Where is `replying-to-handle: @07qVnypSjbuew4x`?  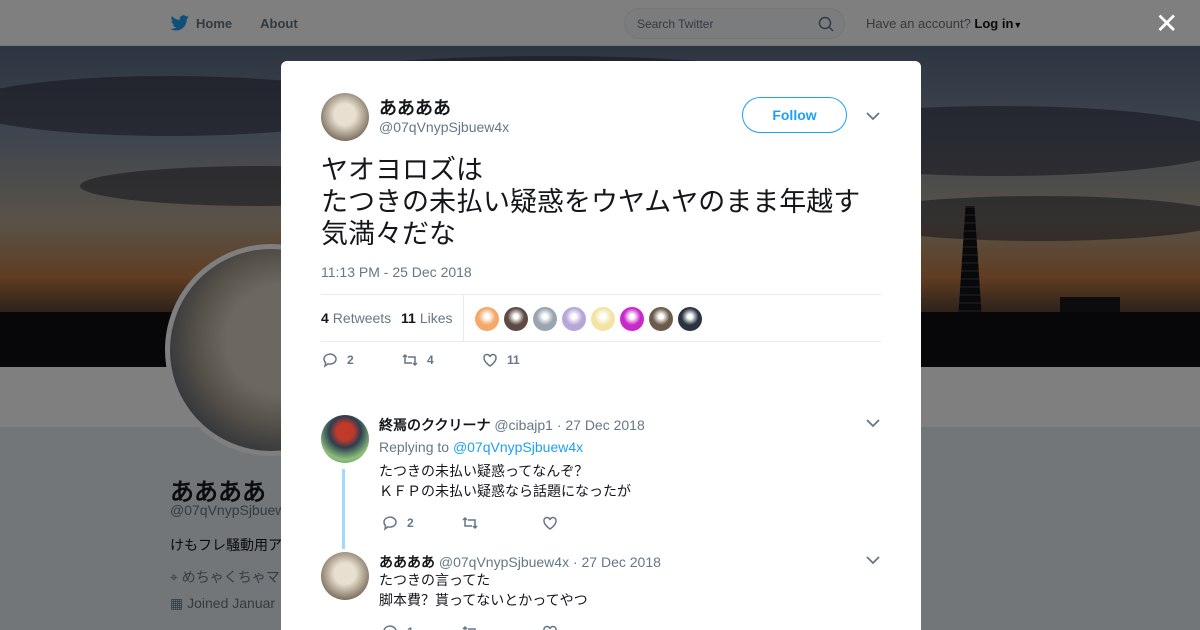
replying-to-handle: @07qVnypSjbuew4x is located at coordinates (518, 447).